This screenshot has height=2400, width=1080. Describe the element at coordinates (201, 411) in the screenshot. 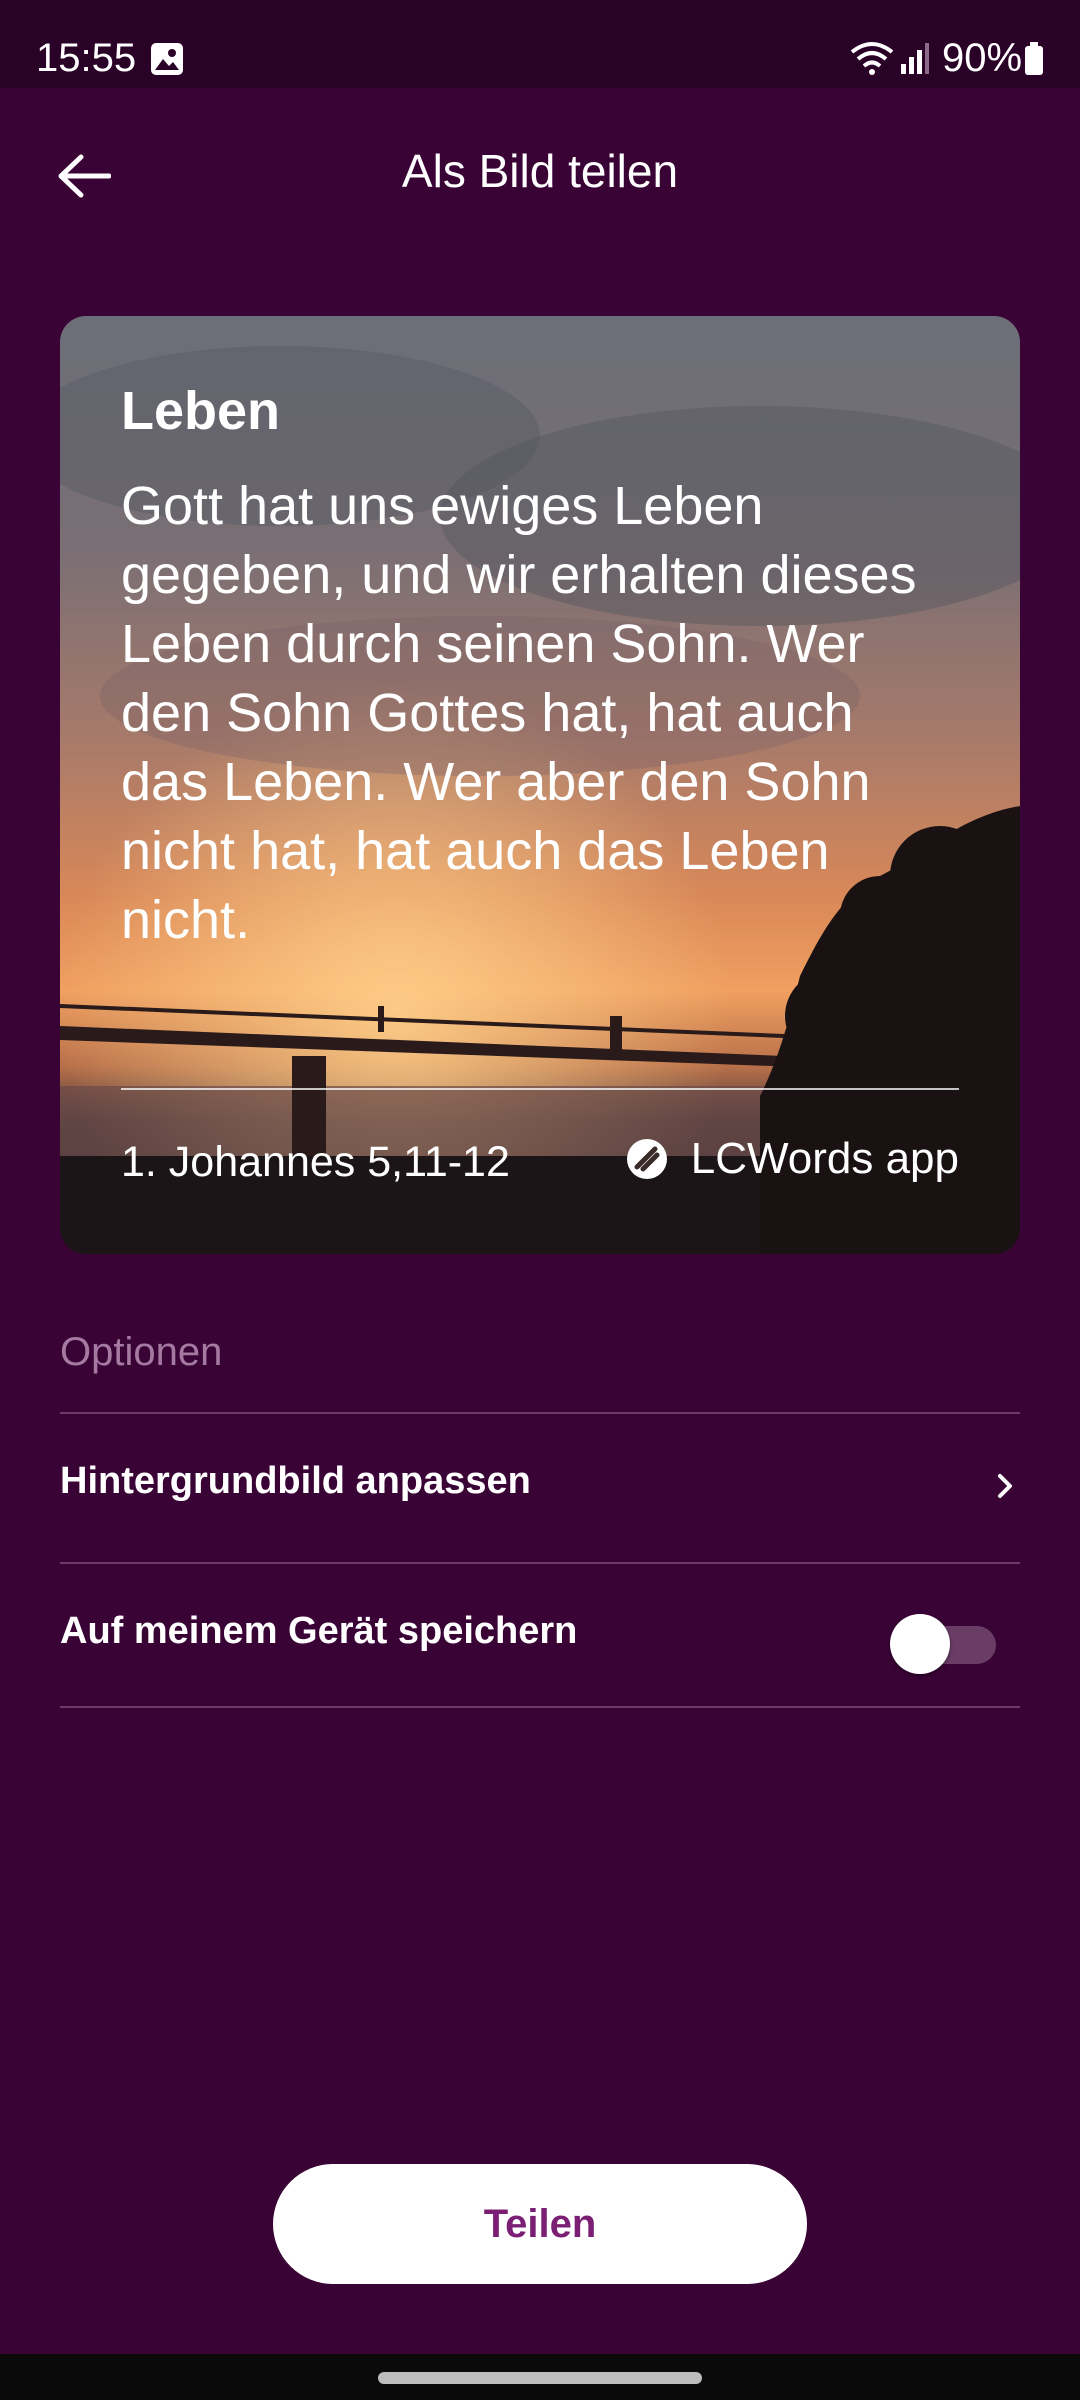

I see `card-heading: Leben` at that location.